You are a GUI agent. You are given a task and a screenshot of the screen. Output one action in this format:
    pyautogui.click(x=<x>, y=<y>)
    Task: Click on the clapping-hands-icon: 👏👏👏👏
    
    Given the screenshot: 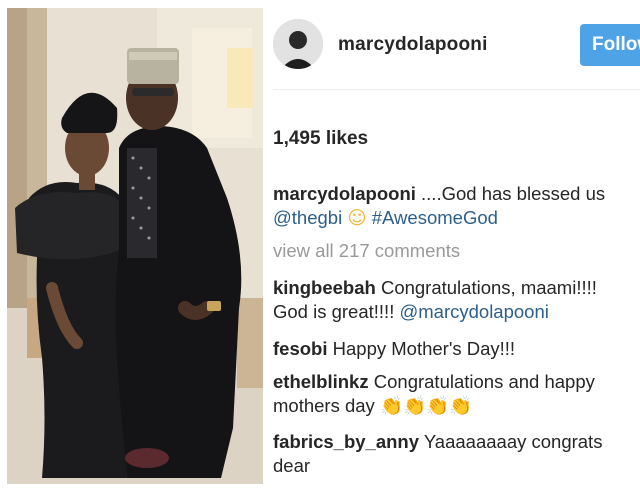 What is the action you would take?
    pyautogui.click(x=426, y=406)
    